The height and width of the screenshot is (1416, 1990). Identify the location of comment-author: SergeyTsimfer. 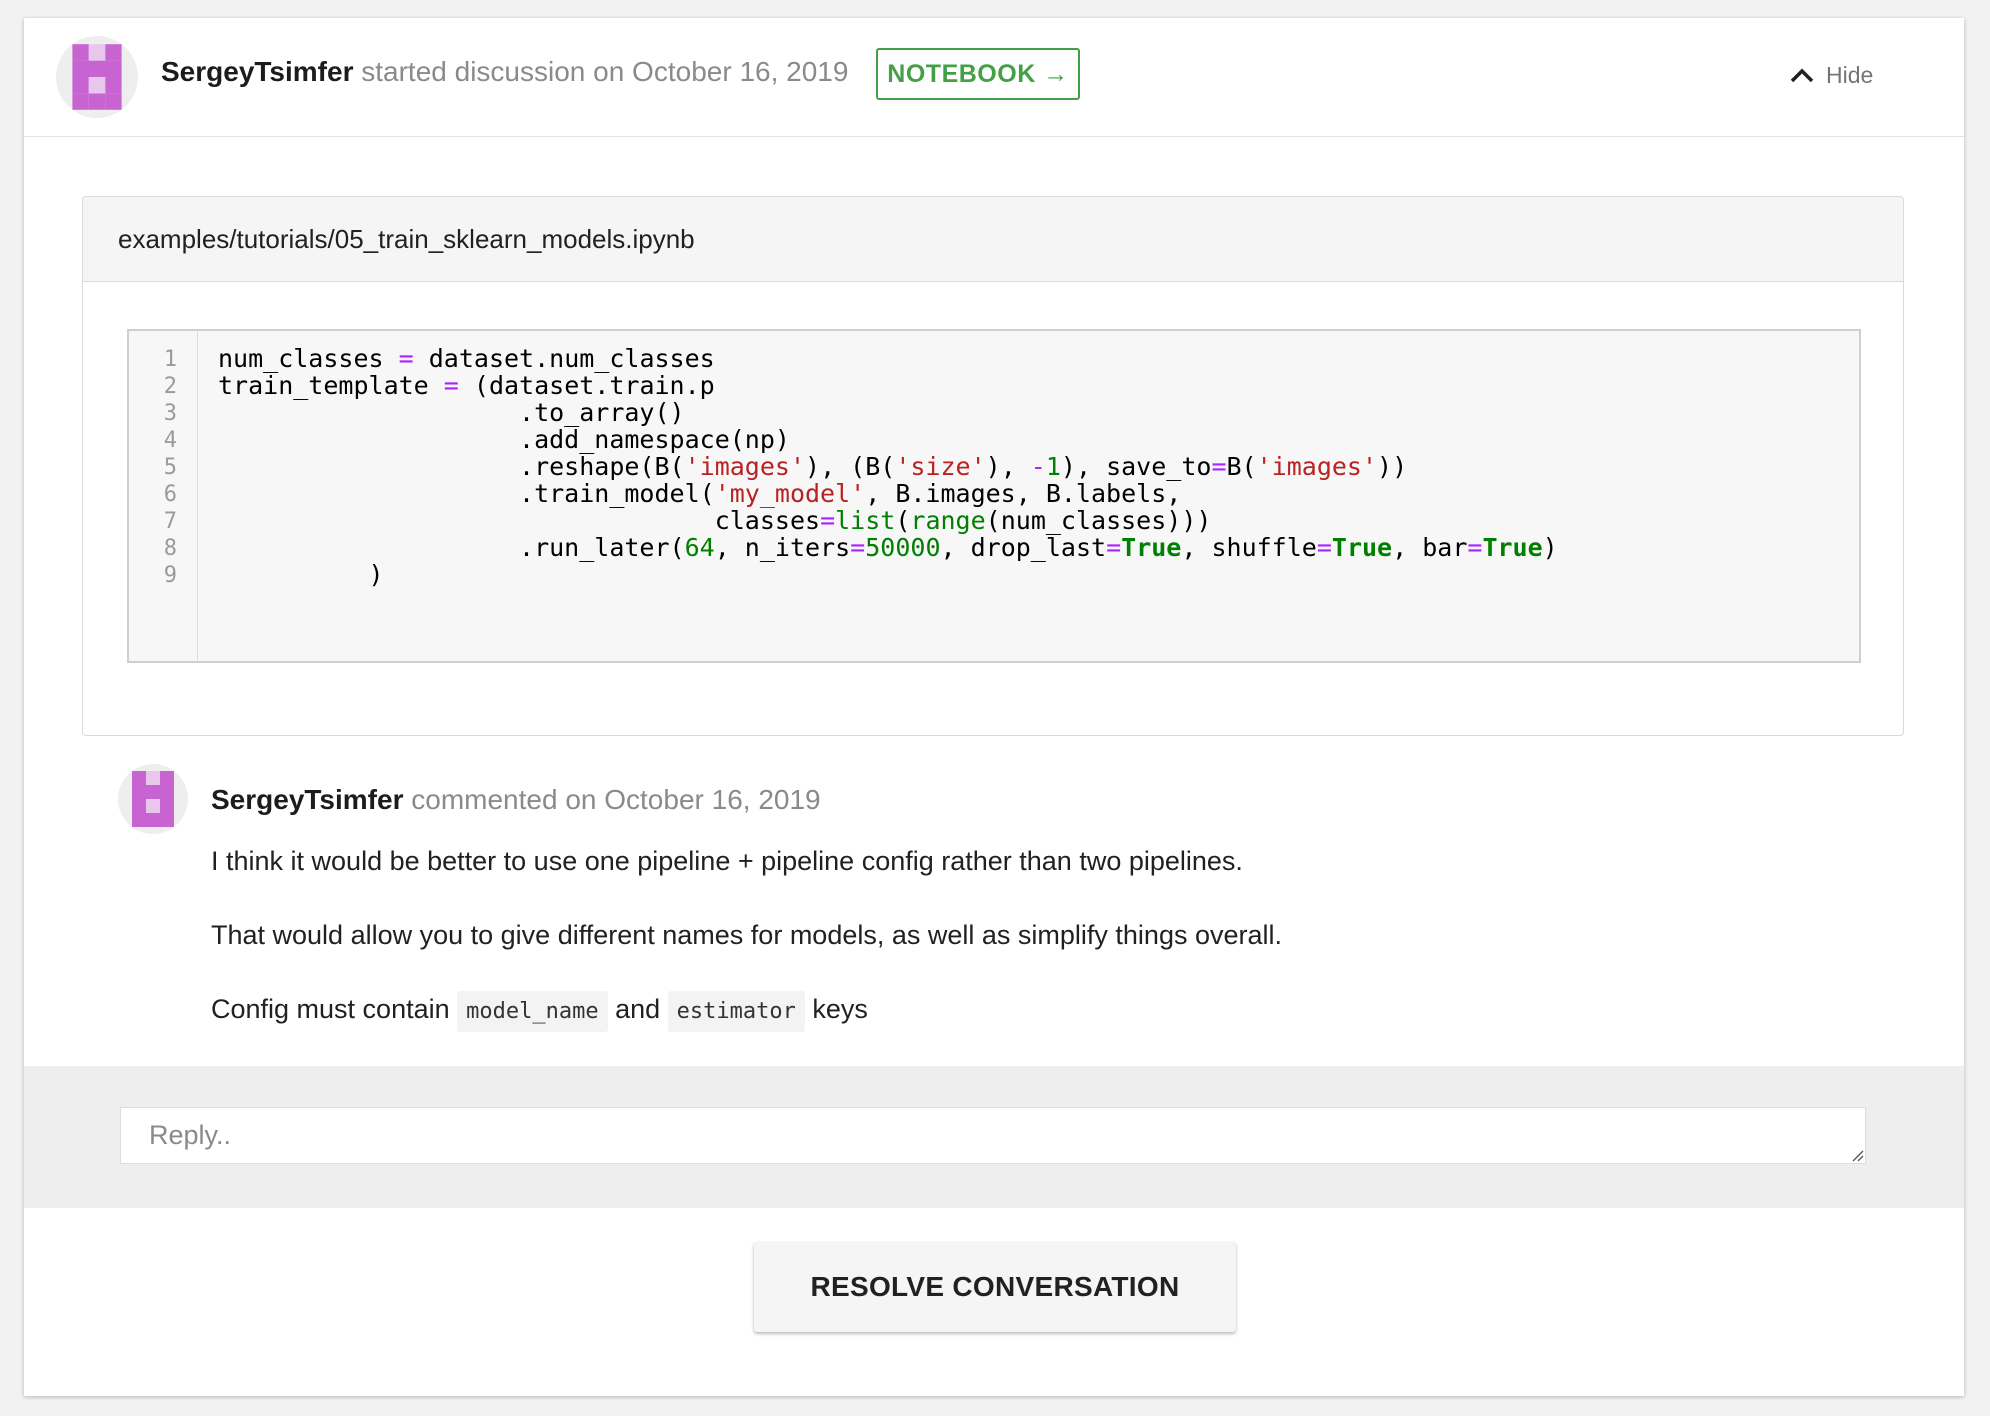
(307, 799).